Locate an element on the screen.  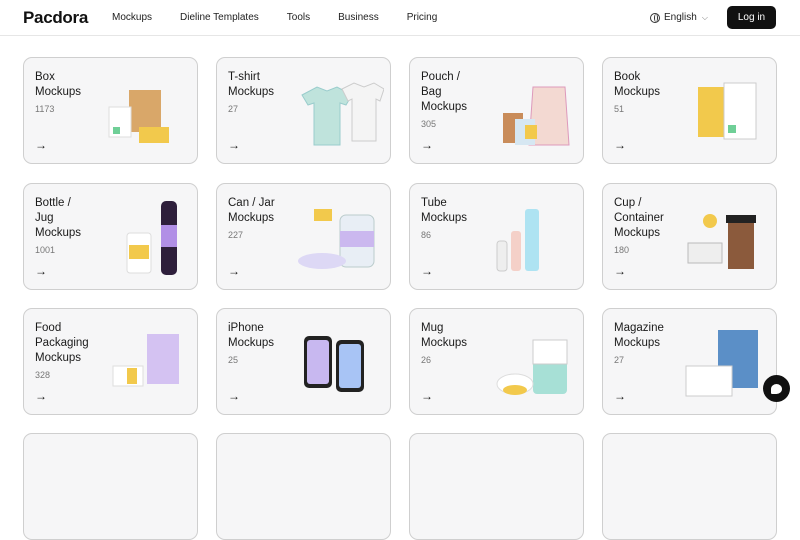
category-title: Tube Mockups is located at coordinates (444, 210).